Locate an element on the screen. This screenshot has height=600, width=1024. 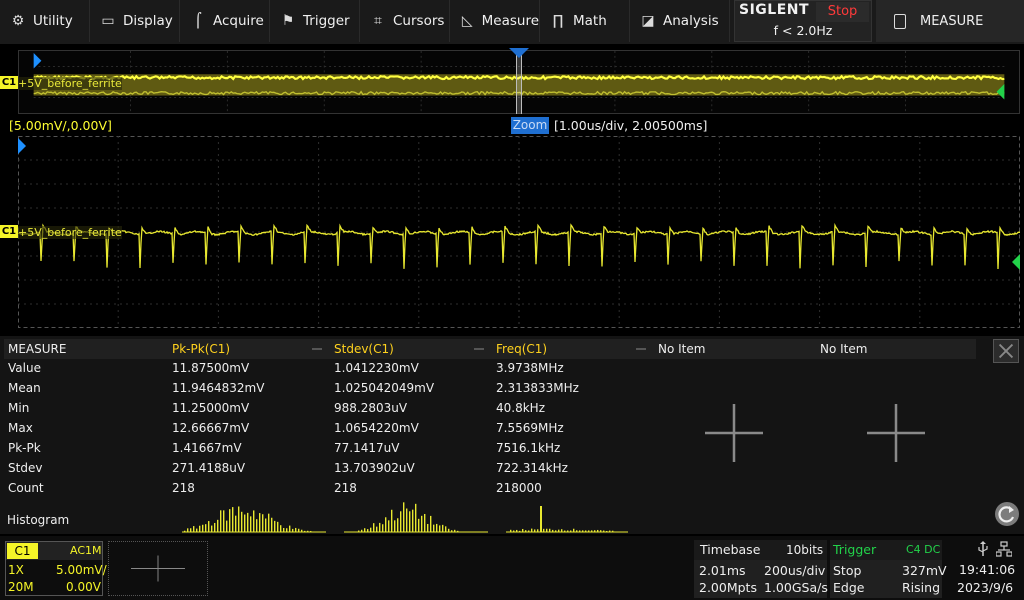
measure-value: 11.25000mV is located at coordinates (211, 408).